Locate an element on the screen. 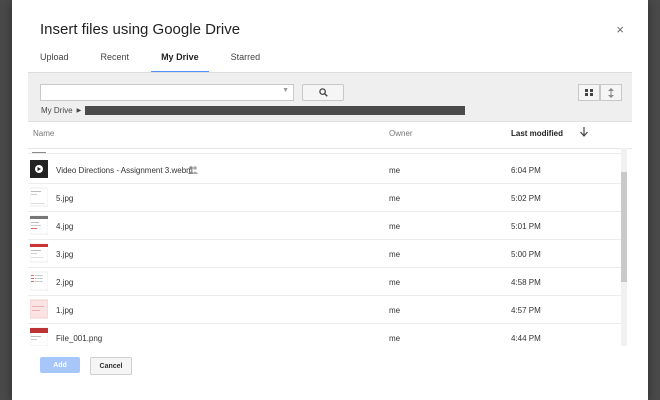 This screenshot has width=660, height=400. column-name: Name is located at coordinates (43, 133).